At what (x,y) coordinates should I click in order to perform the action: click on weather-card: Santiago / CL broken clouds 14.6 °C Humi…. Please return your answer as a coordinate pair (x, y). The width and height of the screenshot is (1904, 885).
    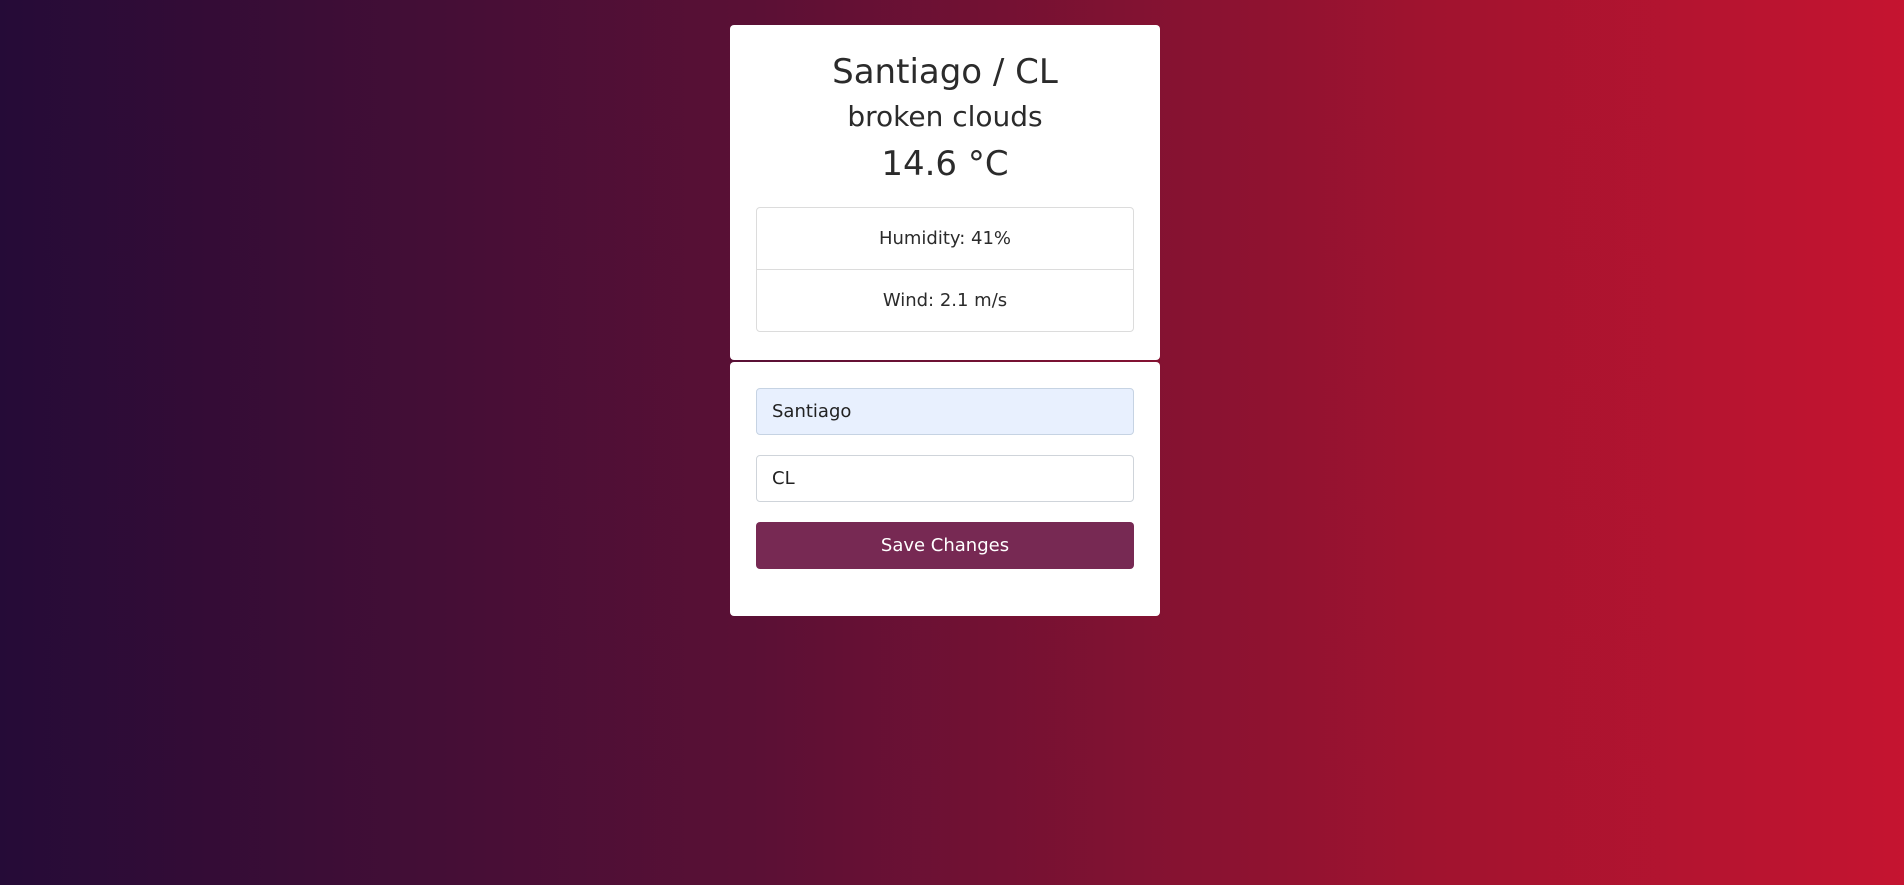
    Looking at the image, I should click on (945, 192).